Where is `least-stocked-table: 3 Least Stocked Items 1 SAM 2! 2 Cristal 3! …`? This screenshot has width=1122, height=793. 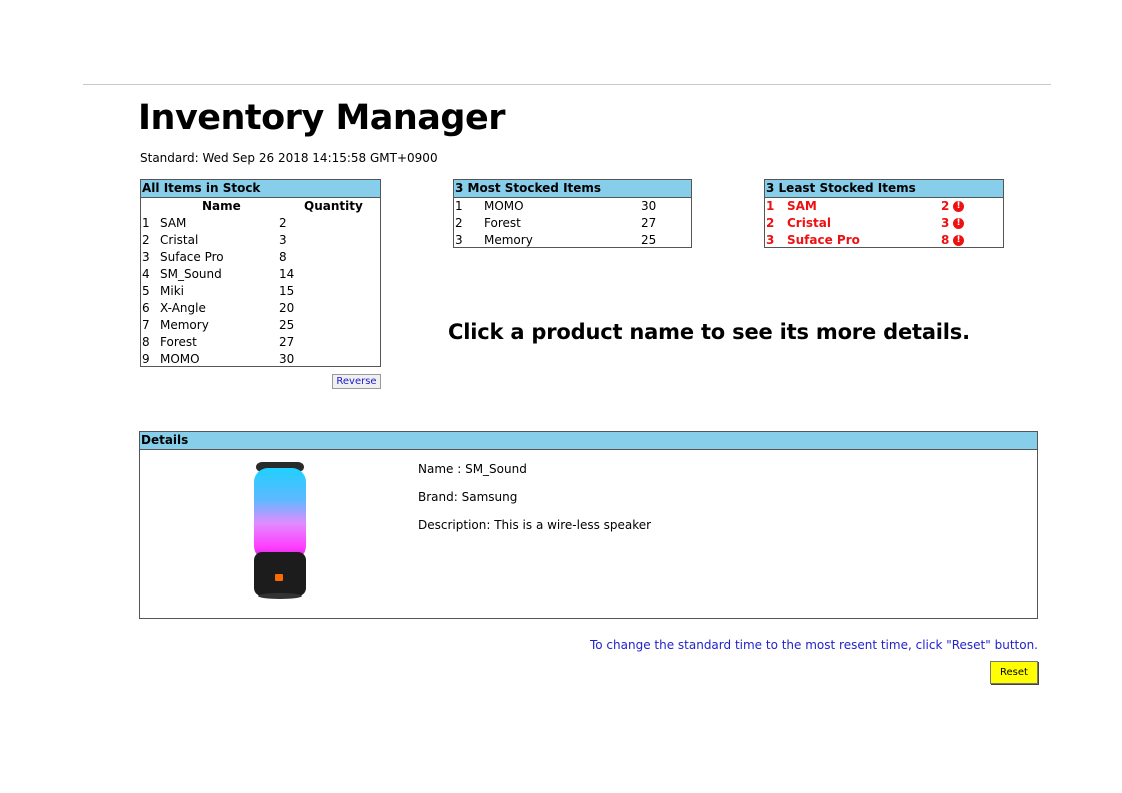
least-stocked-table: 3 Least Stocked Items 1 SAM 2! 2 Cristal 3! … is located at coordinates (884, 213).